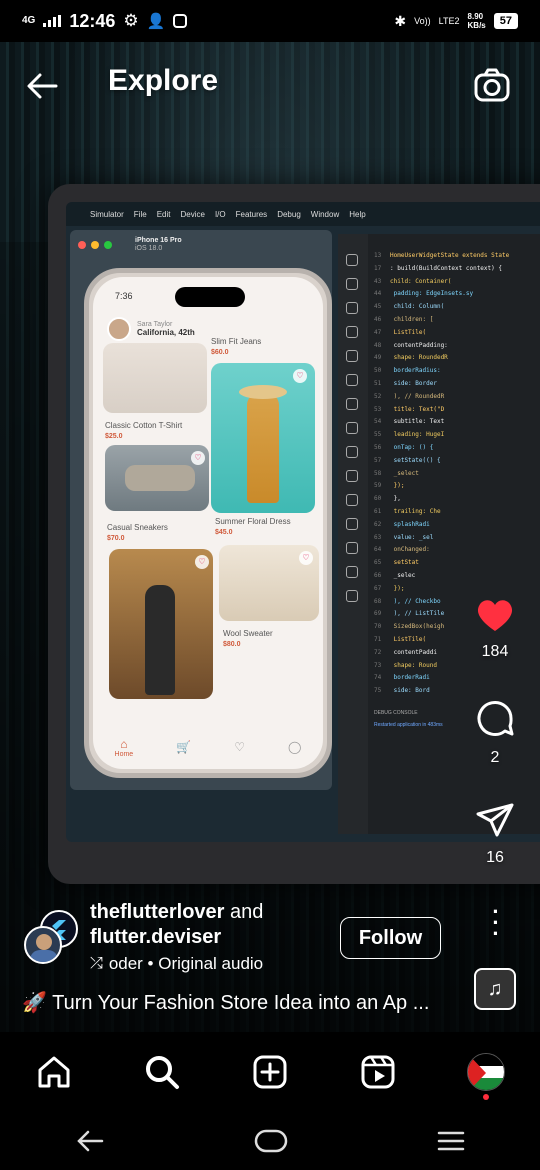 This screenshot has width=540, height=1170. Describe the element at coordinates (495, 615) in the screenshot. I see `heart-filled-icon` at that location.